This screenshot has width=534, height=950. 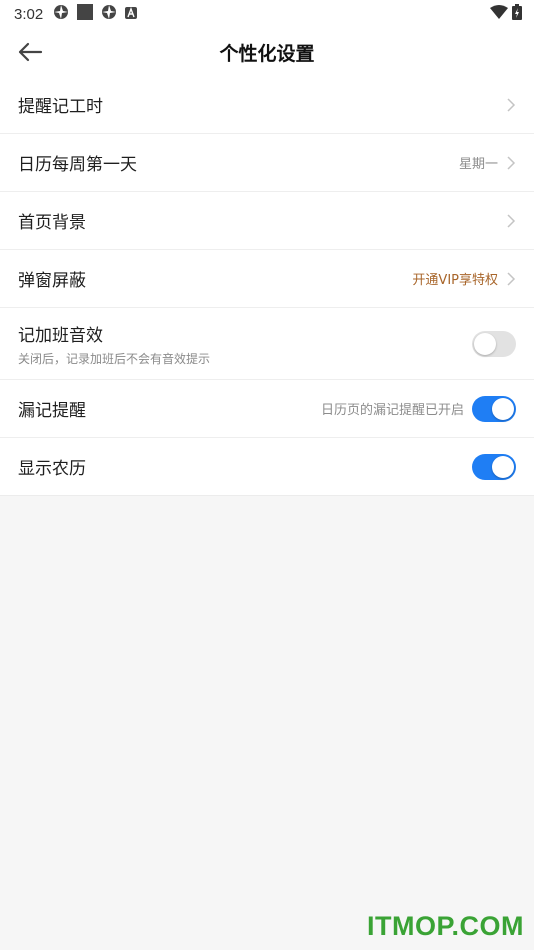 What do you see at coordinates (52, 281) in the screenshot?
I see `setting-label: 弹窗屏蔽` at bounding box center [52, 281].